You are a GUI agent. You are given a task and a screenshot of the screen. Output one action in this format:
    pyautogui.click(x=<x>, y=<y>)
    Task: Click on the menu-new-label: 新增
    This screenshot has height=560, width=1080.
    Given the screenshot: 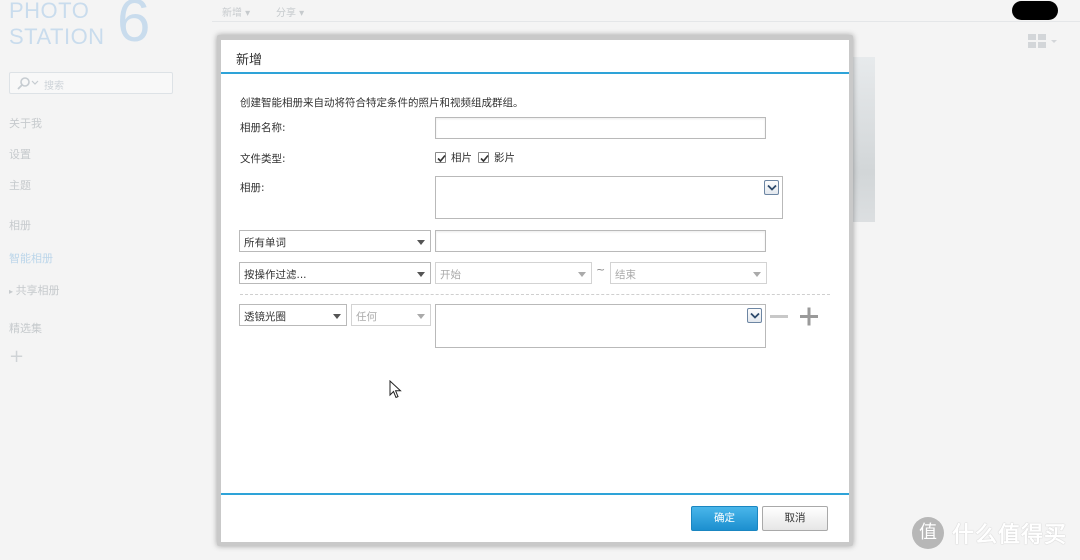 What is the action you would take?
    pyautogui.click(x=232, y=13)
    